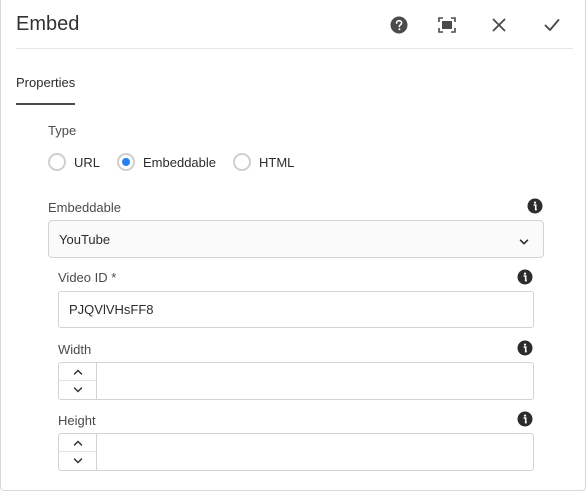 This screenshot has height=491, width=588. I want to click on width-increment-button, so click(77, 372).